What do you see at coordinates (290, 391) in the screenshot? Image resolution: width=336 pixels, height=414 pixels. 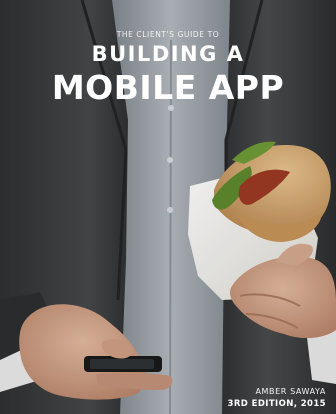 I see `author-name: AMBER SAWAYA` at bounding box center [290, 391].